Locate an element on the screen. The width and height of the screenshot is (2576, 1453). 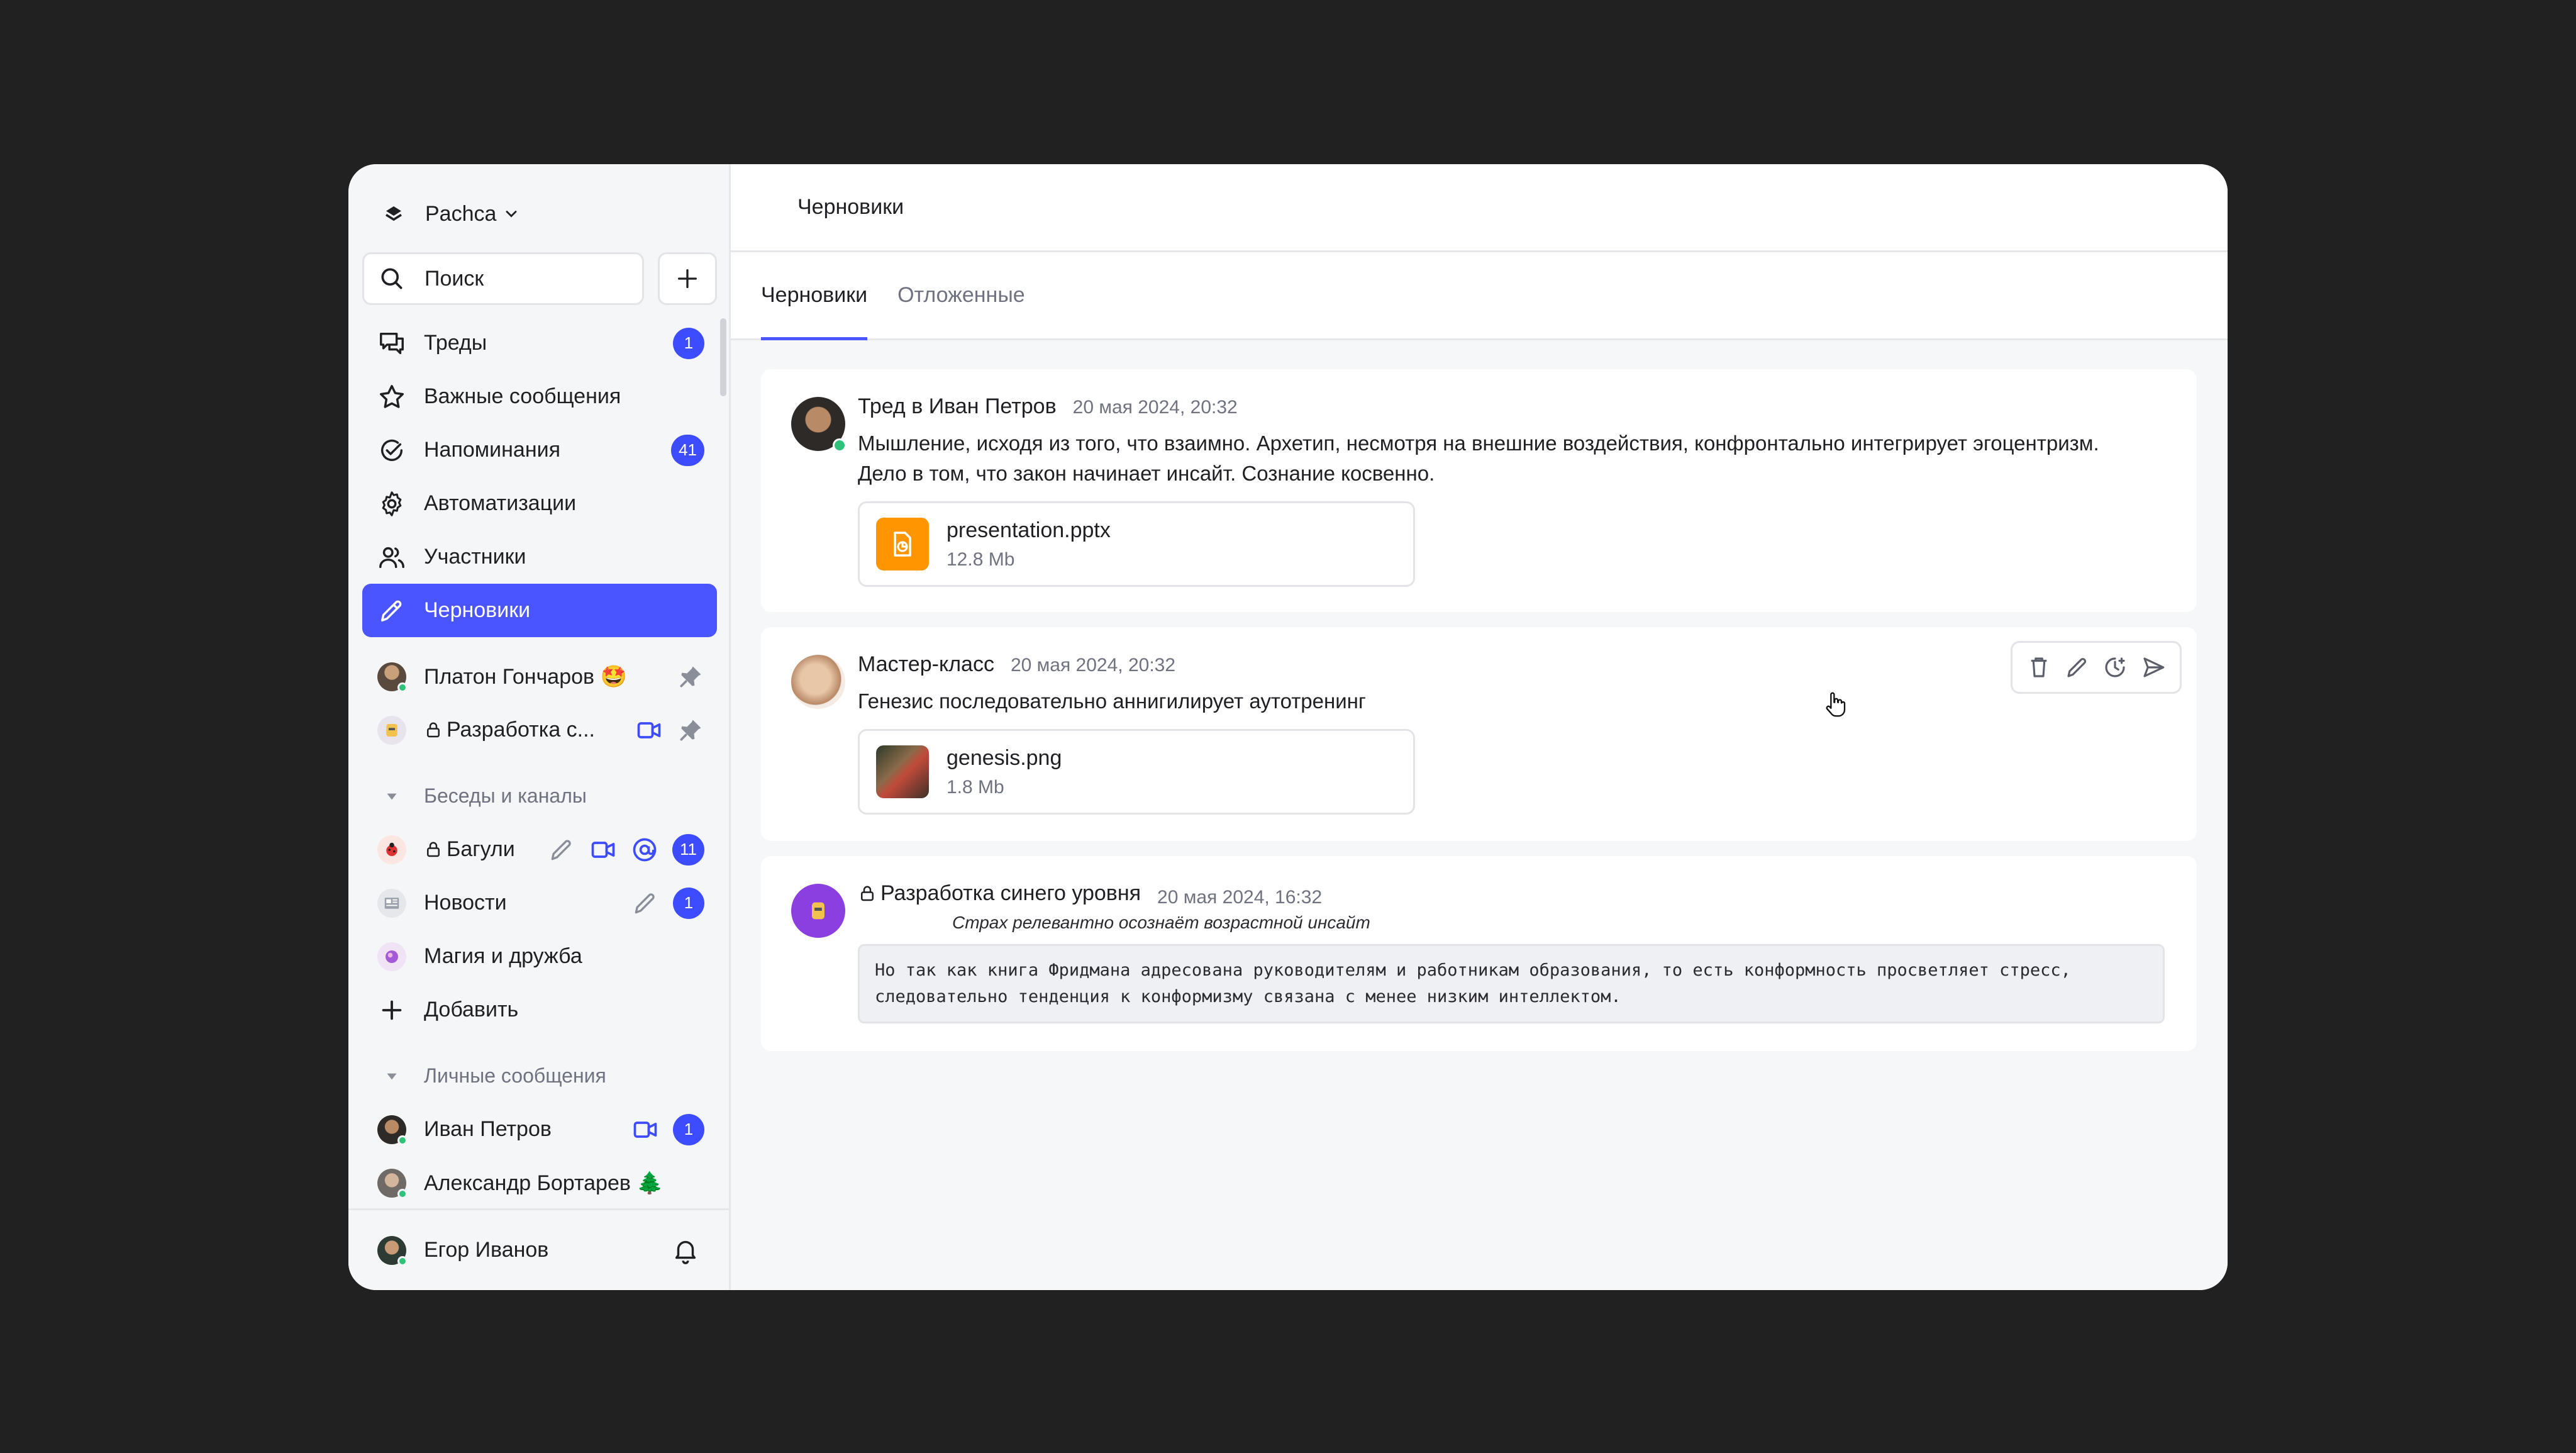
sidebar-item-label: Важные сообщения is located at coordinates (522, 396).